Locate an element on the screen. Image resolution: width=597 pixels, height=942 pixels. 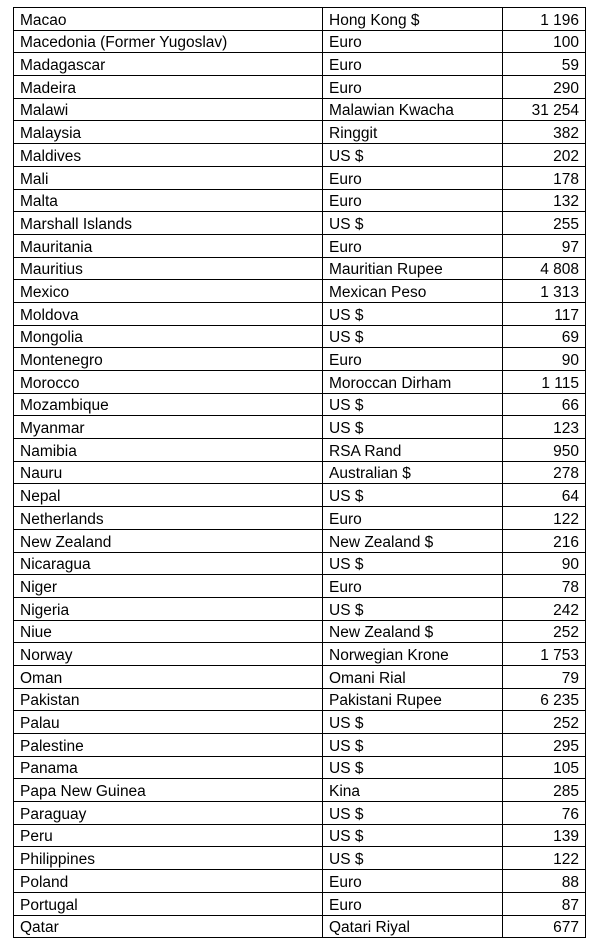
currency-cell: Qatari Riyal is located at coordinates (412, 926).